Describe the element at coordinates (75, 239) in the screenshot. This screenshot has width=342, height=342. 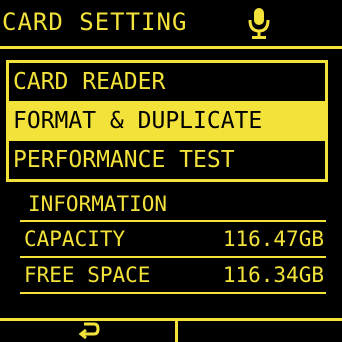
I see `capacity-label: CAPACITY` at that location.